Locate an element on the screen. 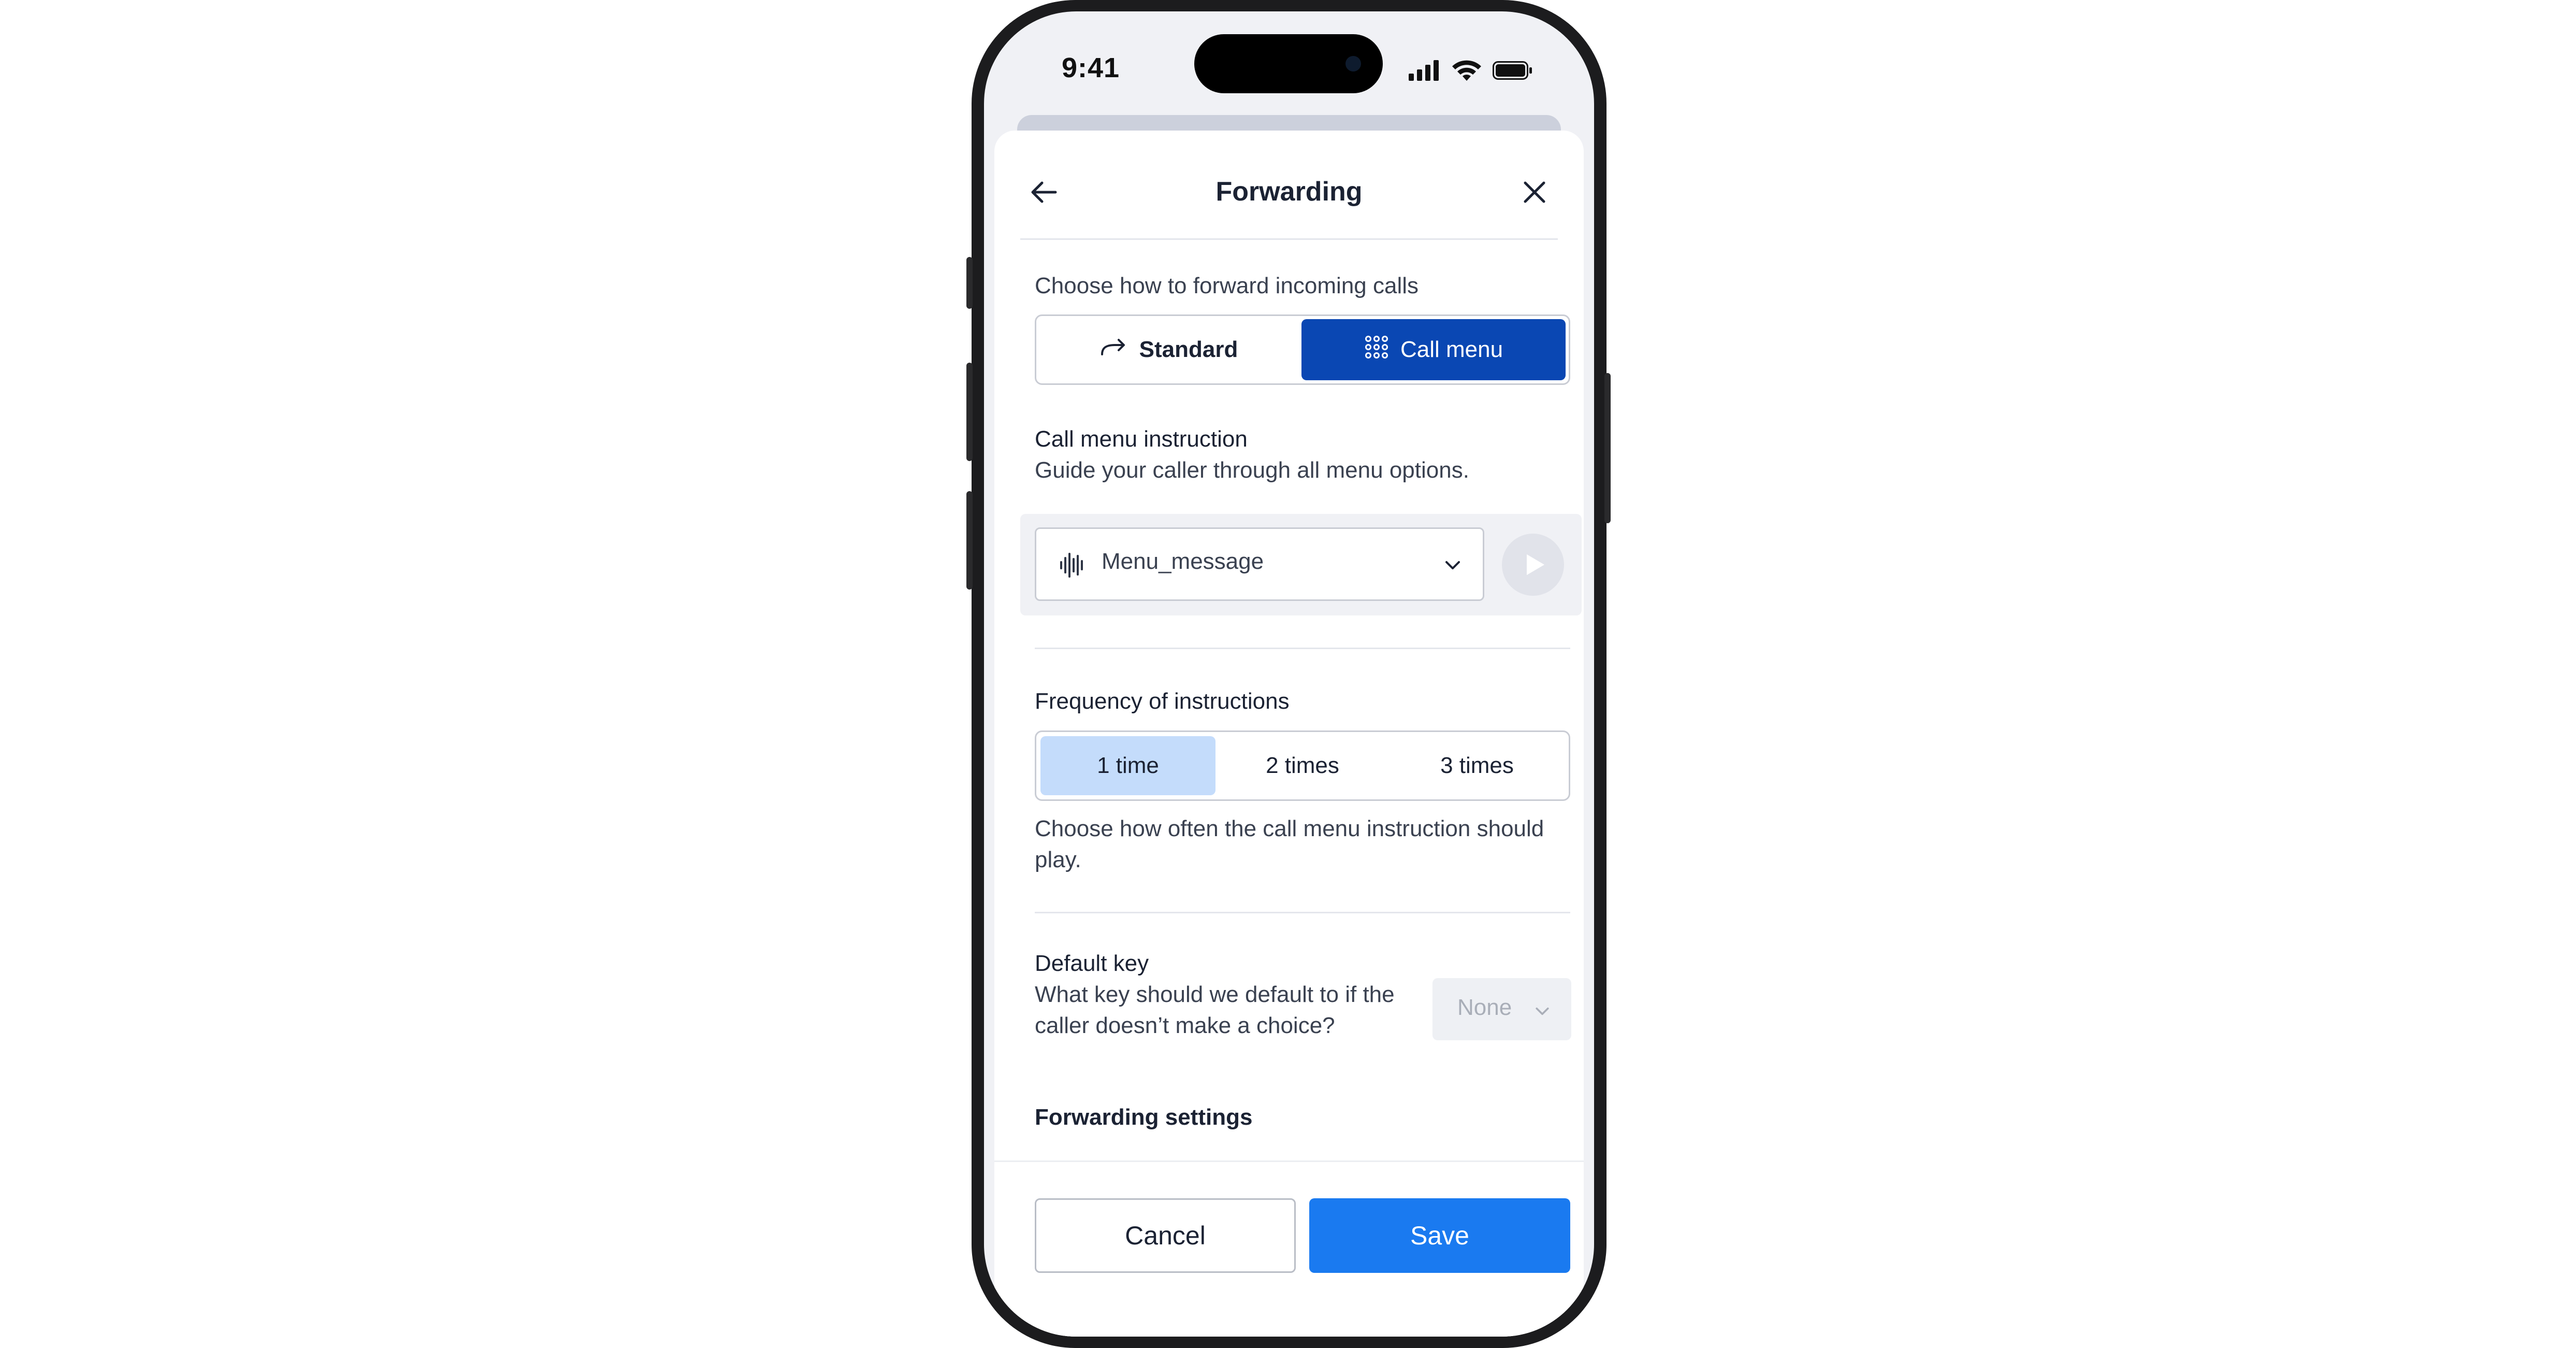 Image resolution: width=2576 pixels, height=1348 pixels. instruction-audio-select: Menu_message is located at coordinates (1259, 564).